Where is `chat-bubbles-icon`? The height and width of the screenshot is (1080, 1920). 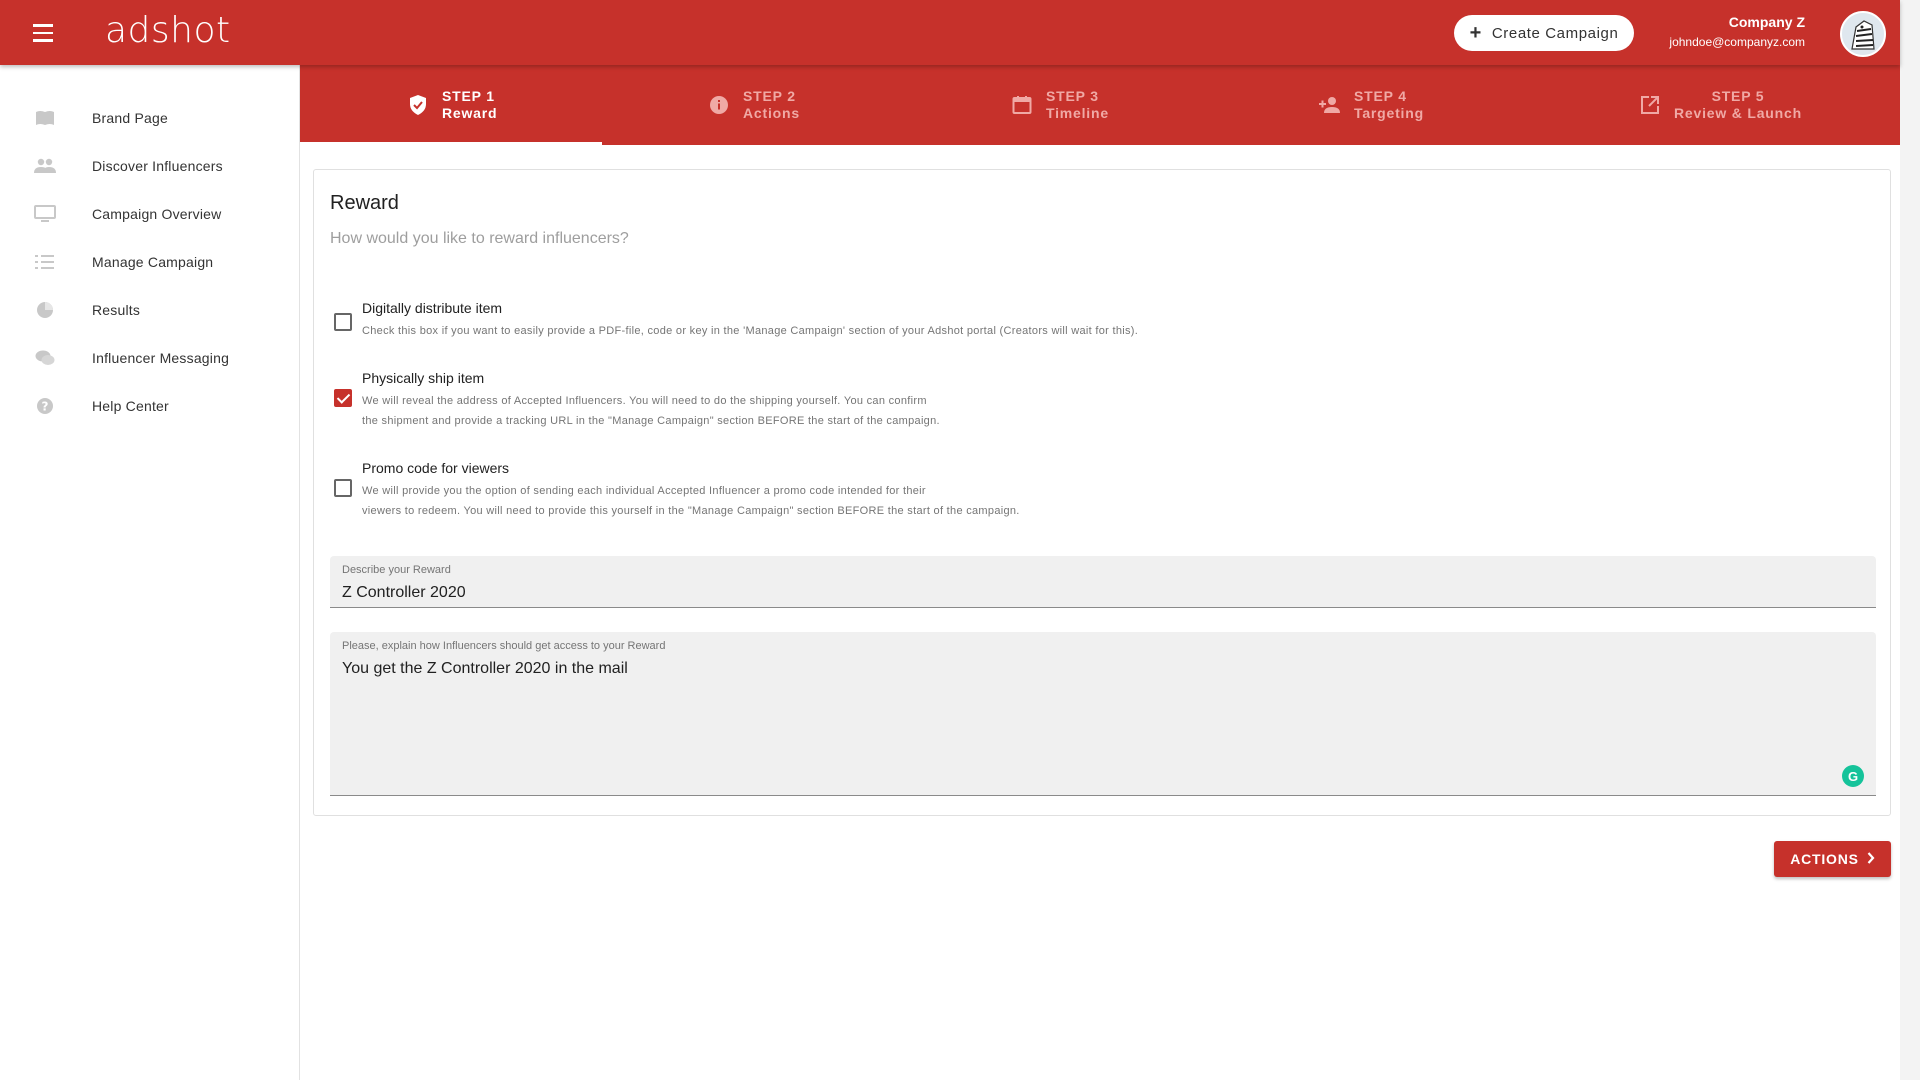 chat-bubbles-icon is located at coordinates (45, 358).